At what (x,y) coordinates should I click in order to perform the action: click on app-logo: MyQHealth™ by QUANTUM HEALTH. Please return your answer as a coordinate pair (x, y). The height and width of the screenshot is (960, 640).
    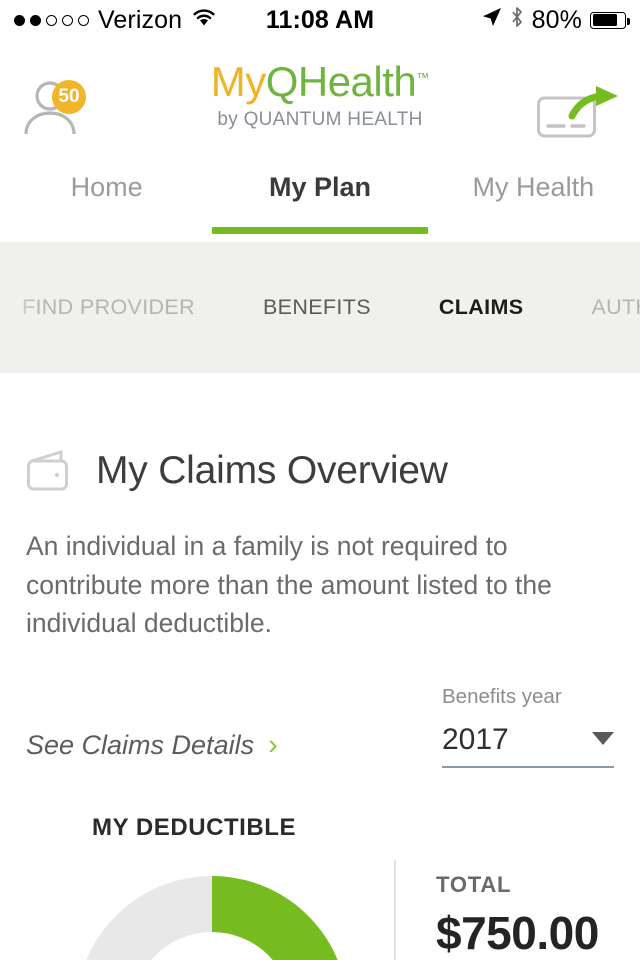
    Looking at the image, I should click on (320, 94).